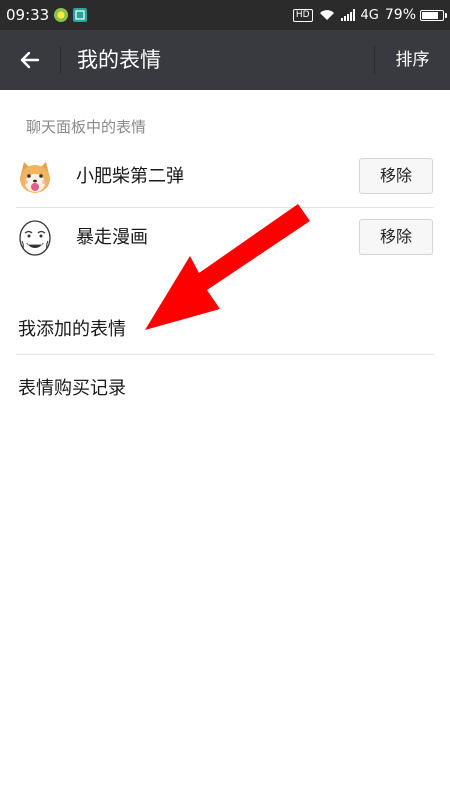  Describe the element at coordinates (35, 177) in the screenshot. I see `shiba-sticker-icon` at that location.